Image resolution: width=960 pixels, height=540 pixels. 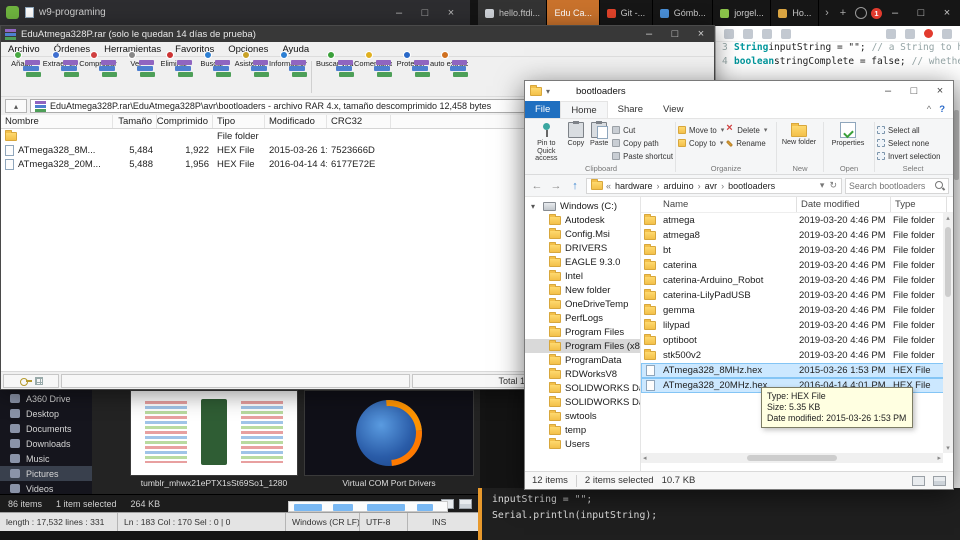 I want to click on tree-item: Config.Msi, so click(x=582, y=234).